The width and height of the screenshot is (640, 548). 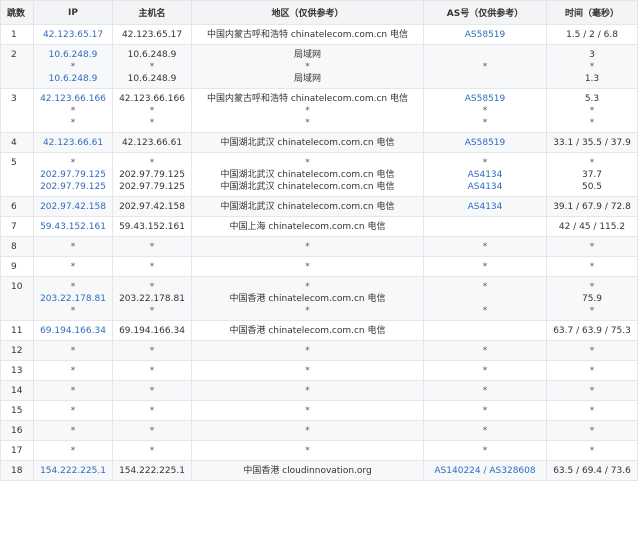 I want to click on ip-value: 42.123.65.17, so click(x=73, y=35).